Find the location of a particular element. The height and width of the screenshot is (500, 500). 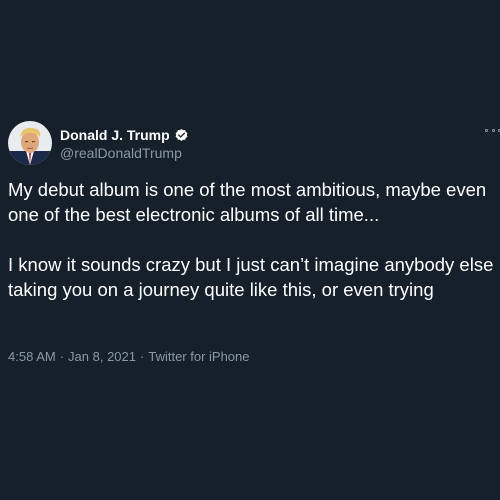

tweet-time: 4:58 AM is located at coordinates (32, 357).